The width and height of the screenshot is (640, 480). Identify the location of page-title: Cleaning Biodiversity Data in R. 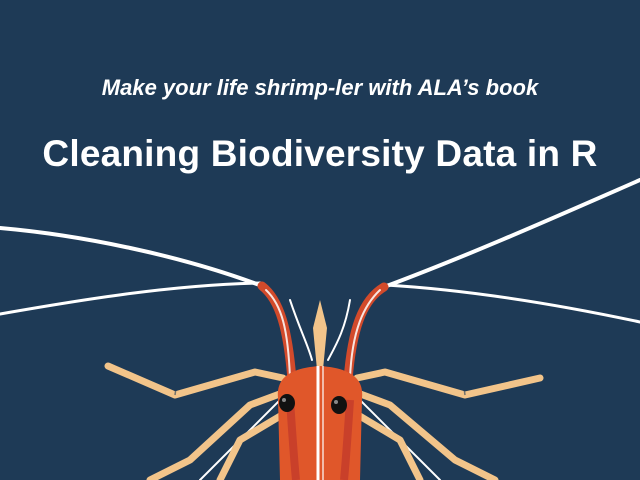
(320, 153).